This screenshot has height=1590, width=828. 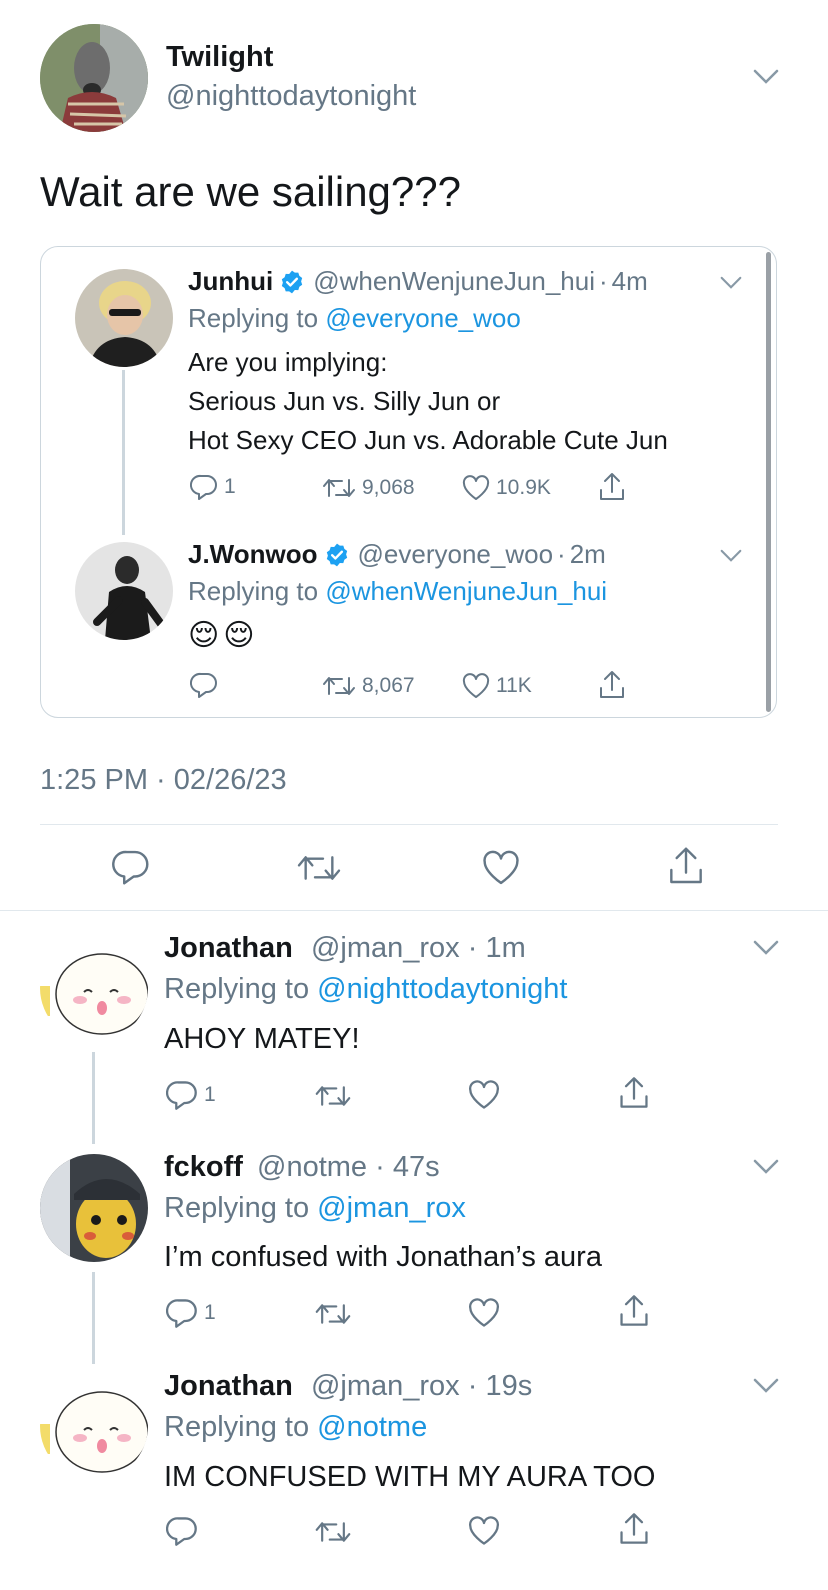 I want to click on main-timestamp: 1:25 PM · 02/26/23, so click(x=163, y=780).